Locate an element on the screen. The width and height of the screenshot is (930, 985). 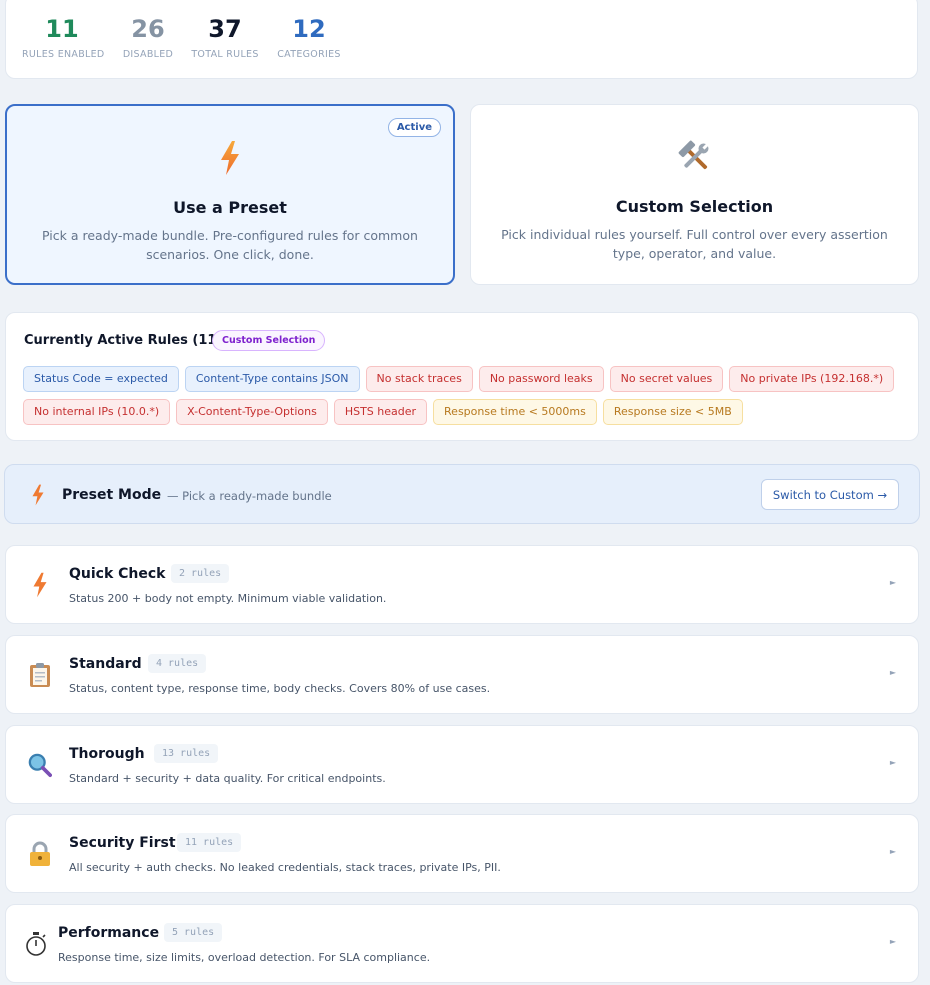
switch-to-custom-button: Switch to Custom → is located at coordinates (830, 494).